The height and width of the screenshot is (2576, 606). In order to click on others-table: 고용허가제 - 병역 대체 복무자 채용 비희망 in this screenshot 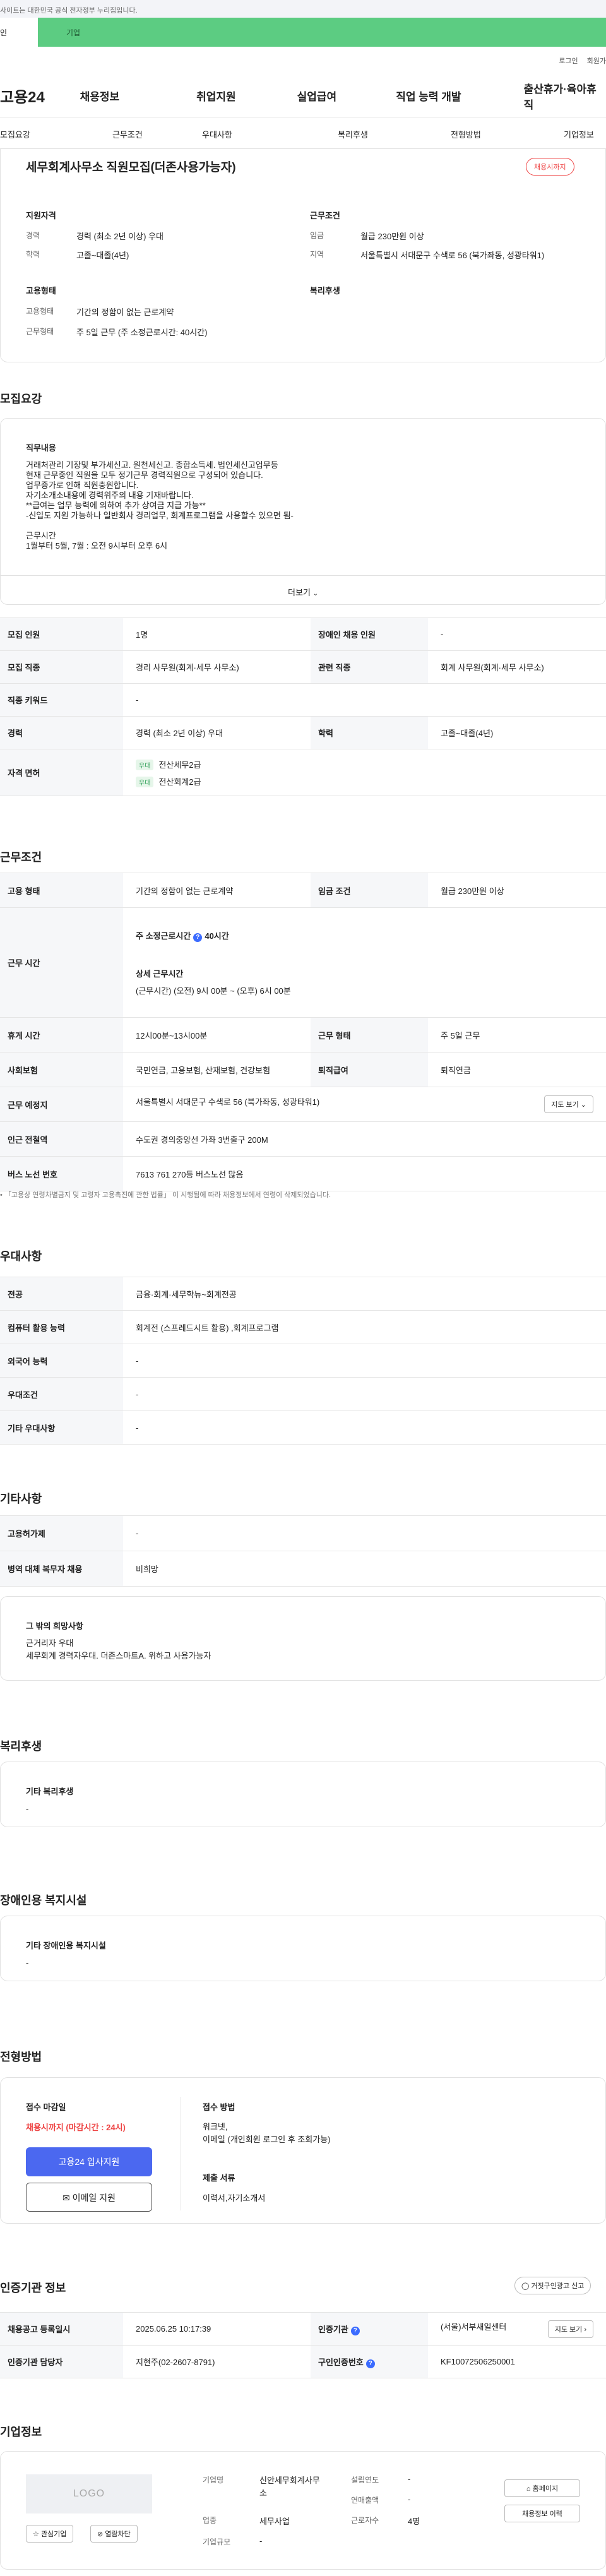, I will do `click(303, 1551)`.